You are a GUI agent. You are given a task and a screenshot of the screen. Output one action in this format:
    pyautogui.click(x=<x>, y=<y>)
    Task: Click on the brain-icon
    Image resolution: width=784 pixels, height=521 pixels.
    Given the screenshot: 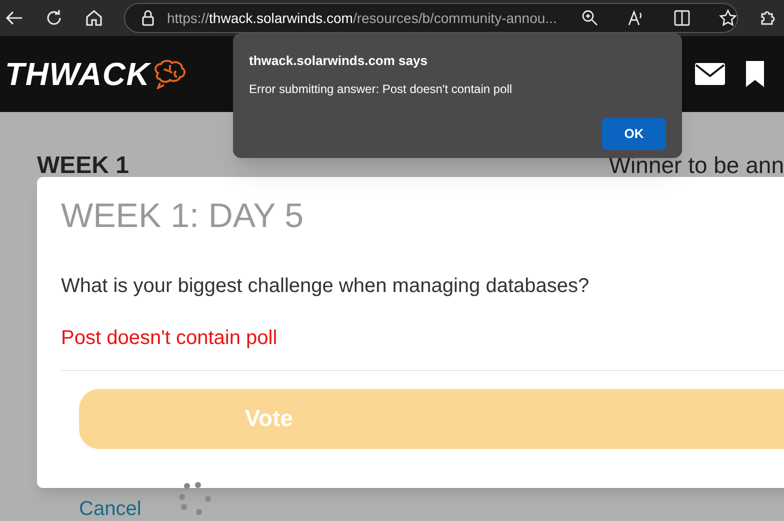 What is the action you would take?
    pyautogui.click(x=170, y=74)
    